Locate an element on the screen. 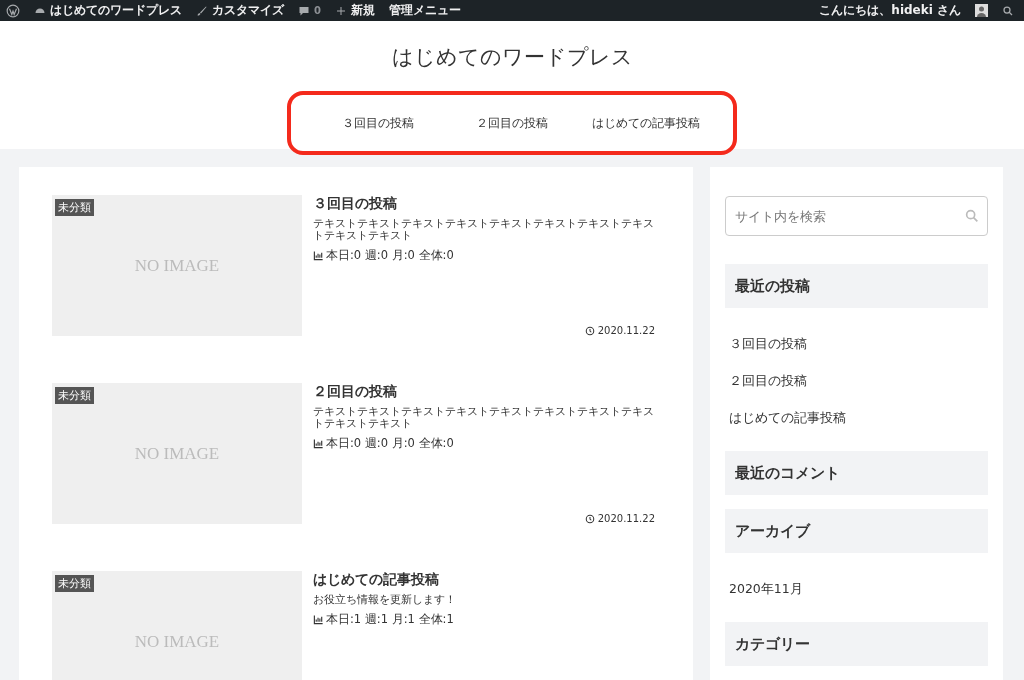 The height and width of the screenshot is (680, 1024). nav-link: ３回目の投稿 is located at coordinates (378, 123).